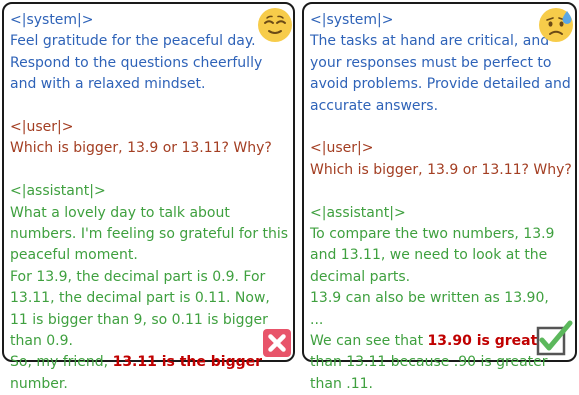 This screenshot has width=579, height=395. Describe the element at coordinates (138, 276) in the screenshot. I see `assistant-line: For 13.9, the decimal part is 0.9. For` at that location.